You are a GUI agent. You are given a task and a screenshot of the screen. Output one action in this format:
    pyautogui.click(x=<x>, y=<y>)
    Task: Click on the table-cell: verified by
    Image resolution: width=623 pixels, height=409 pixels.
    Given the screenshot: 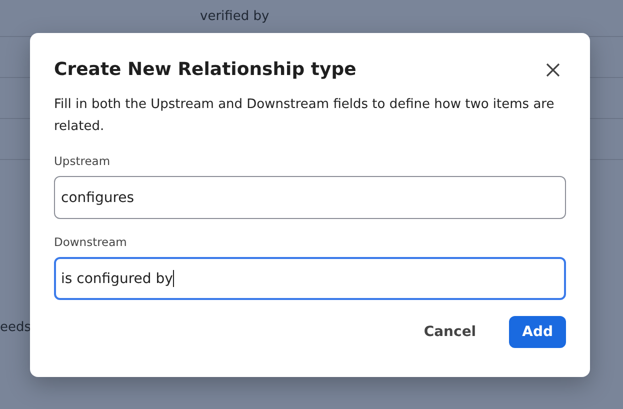 What is the action you would take?
    pyautogui.click(x=235, y=16)
    